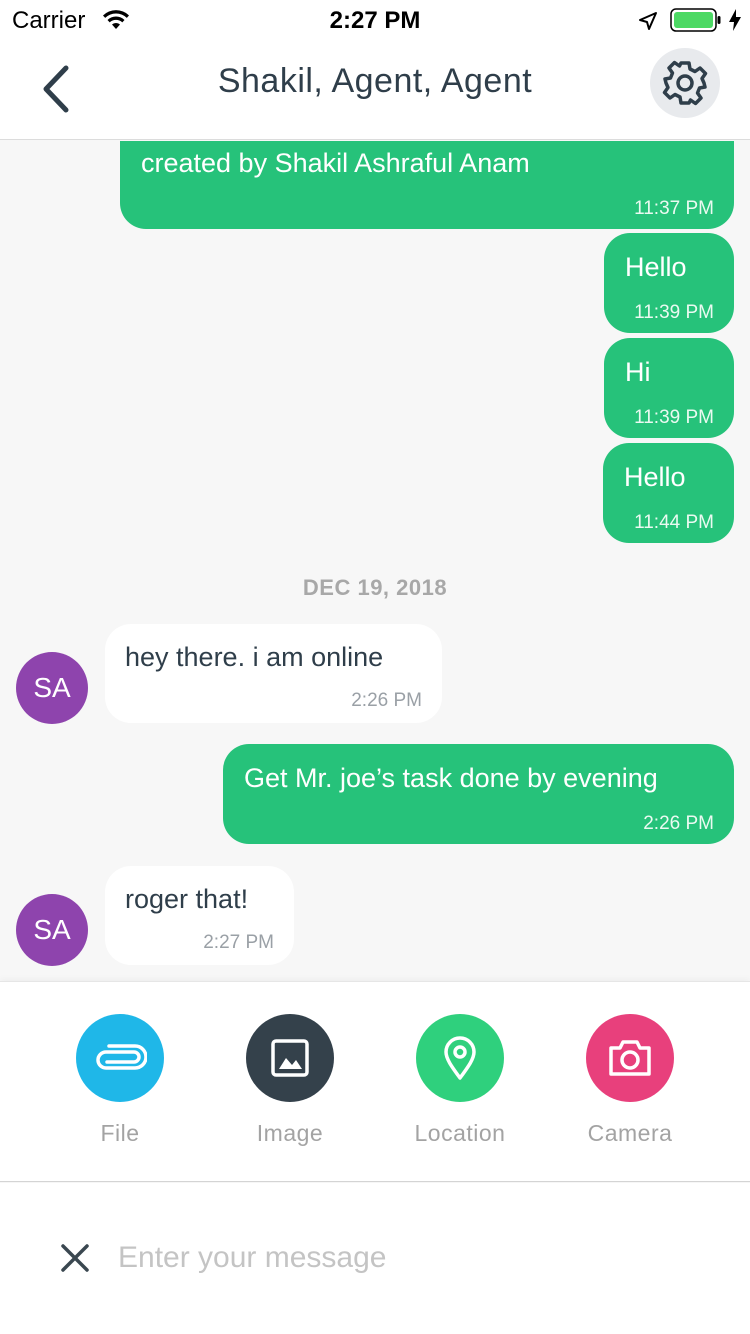 The width and height of the screenshot is (750, 1334). I want to click on map-pin-icon, so click(460, 1058).